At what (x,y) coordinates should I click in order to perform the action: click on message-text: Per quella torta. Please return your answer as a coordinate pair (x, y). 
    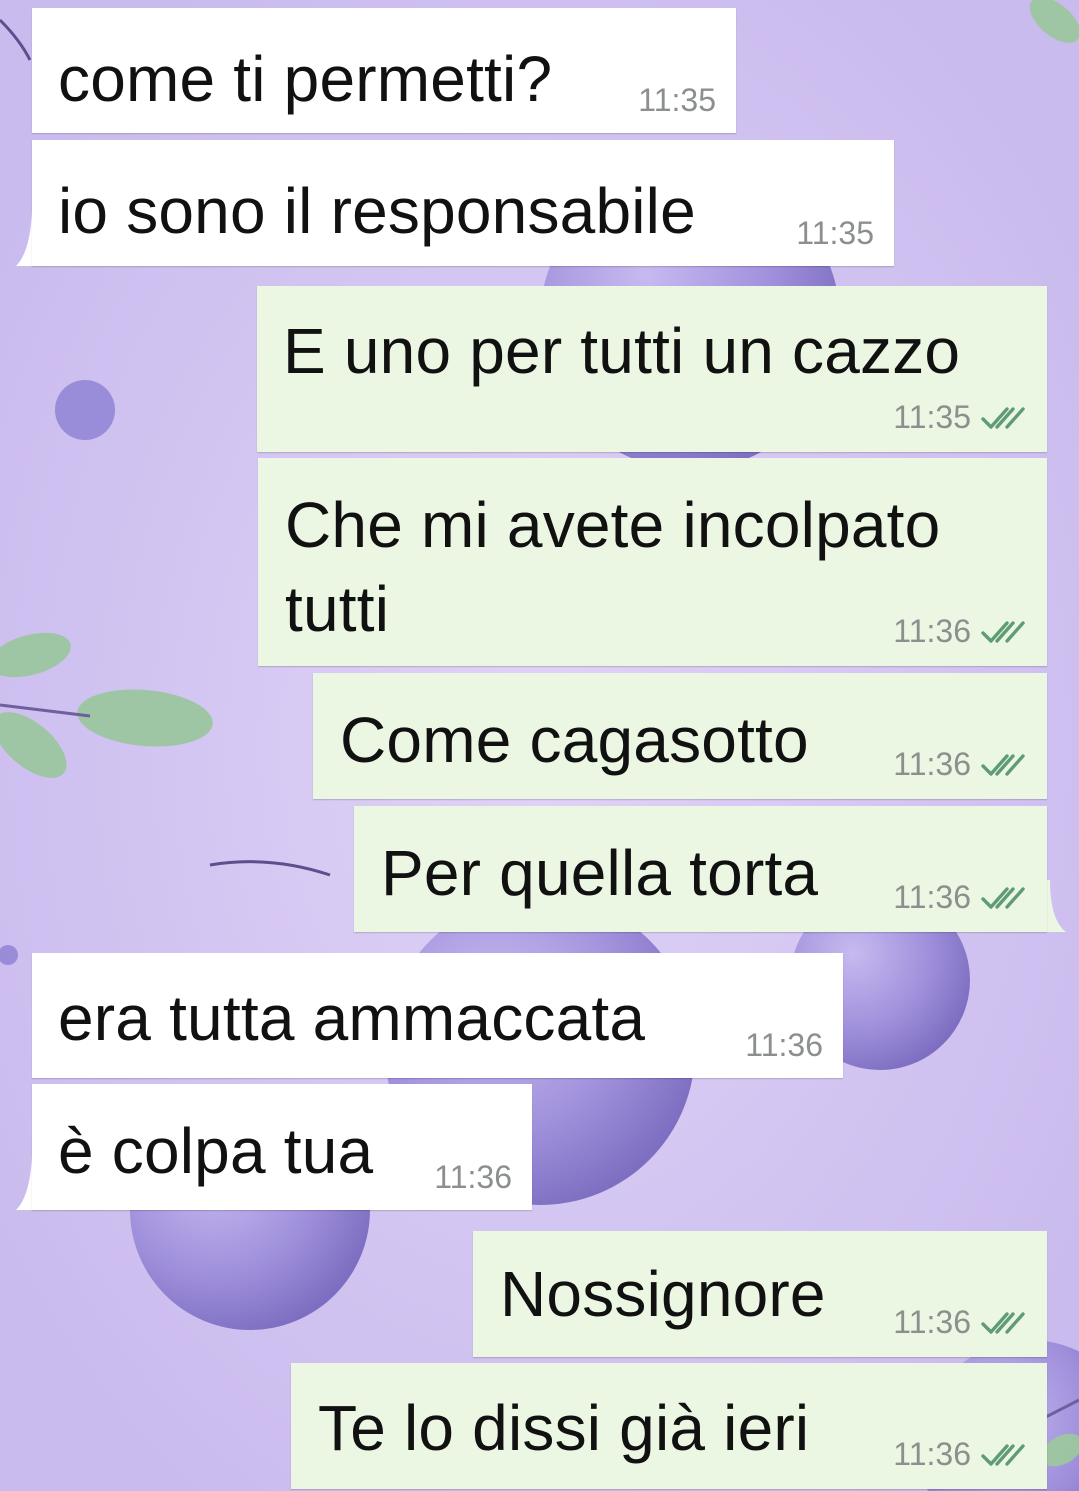
    Looking at the image, I should click on (600, 873).